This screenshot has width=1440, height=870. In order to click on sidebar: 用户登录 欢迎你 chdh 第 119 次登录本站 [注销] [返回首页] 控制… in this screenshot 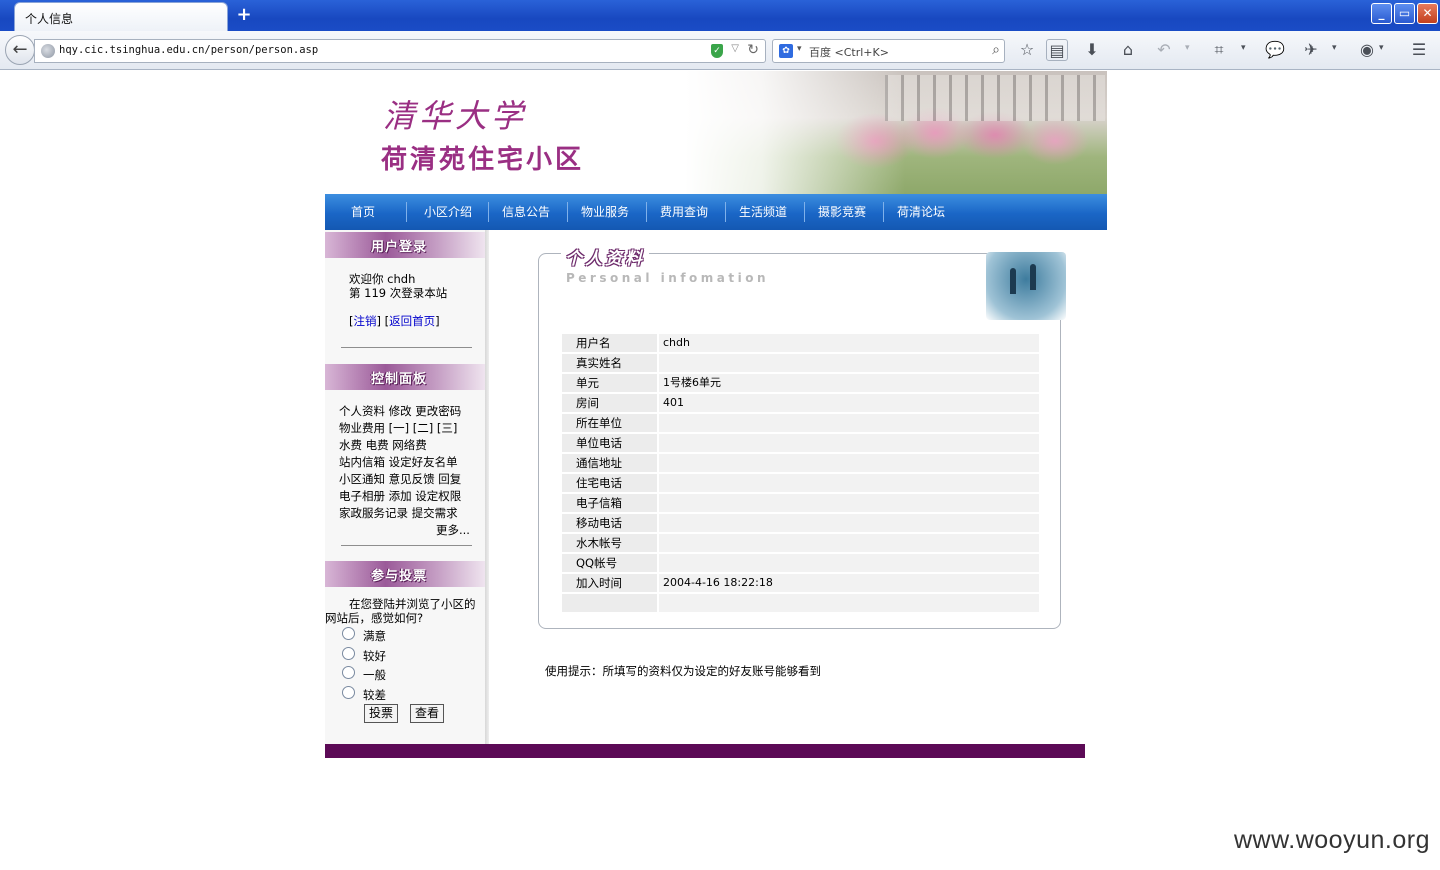, I will do `click(407, 487)`.